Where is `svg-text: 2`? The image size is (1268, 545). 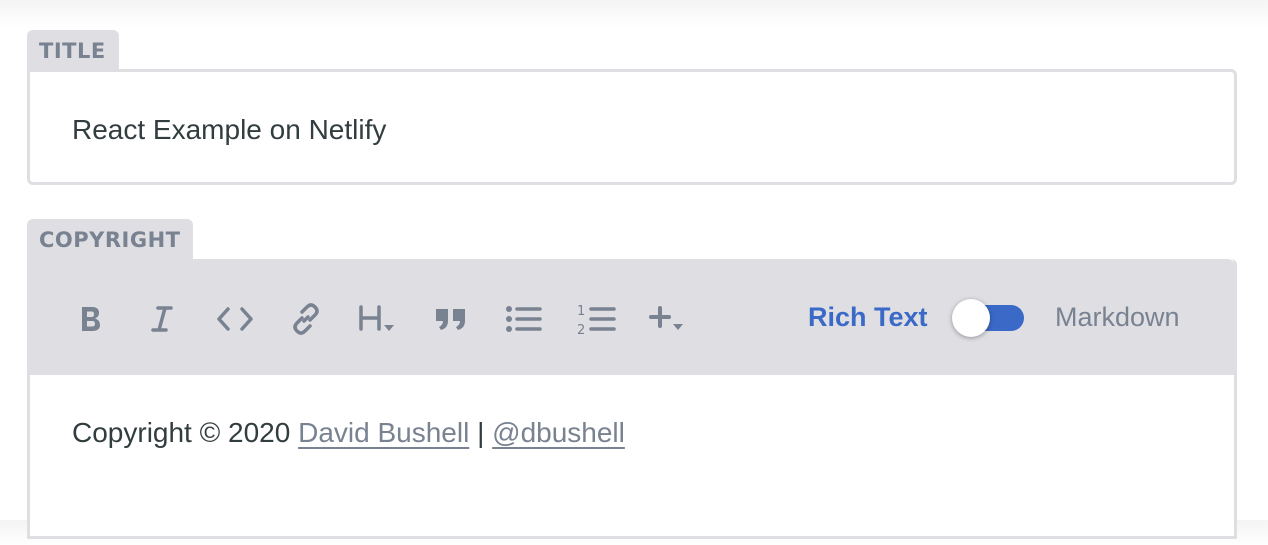 svg-text: 2 is located at coordinates (581, 329).